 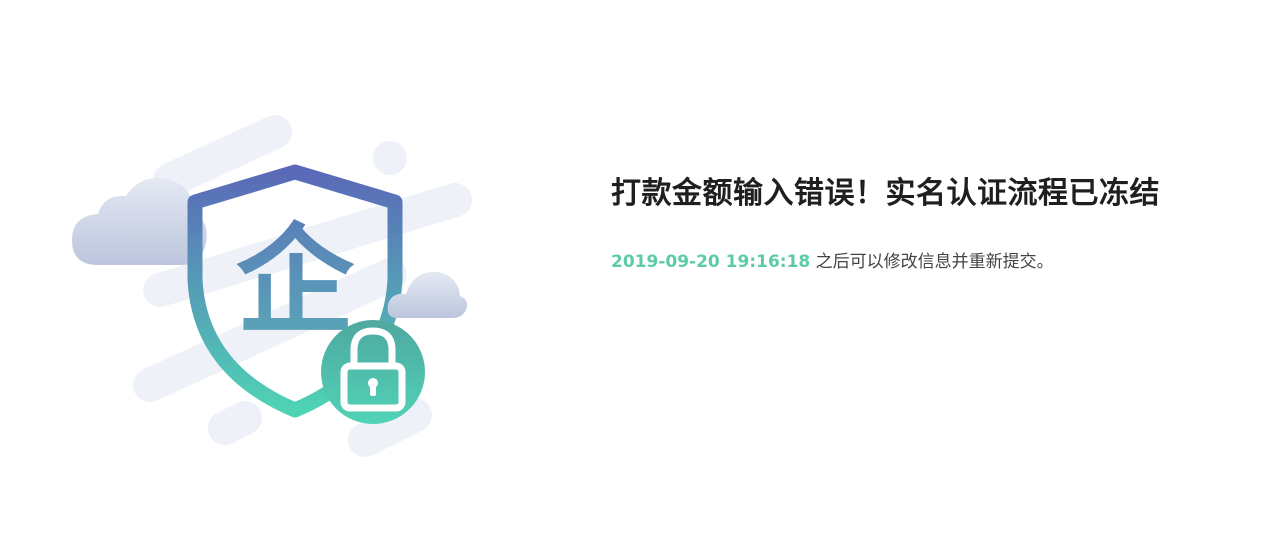 What do you see at coordinates (295, 281) in the screenshot?
I see `enterprise-character: 企` at bounding box center [295, 281].